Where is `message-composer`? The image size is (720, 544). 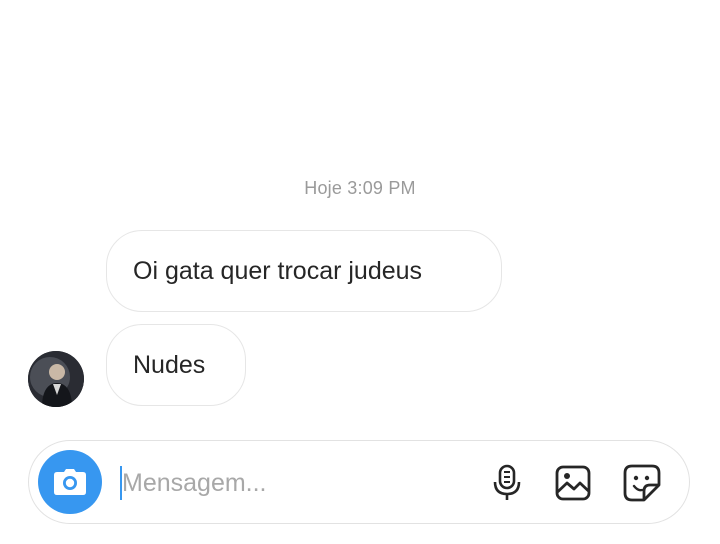
message-composer is located at coordinates (359, 482).